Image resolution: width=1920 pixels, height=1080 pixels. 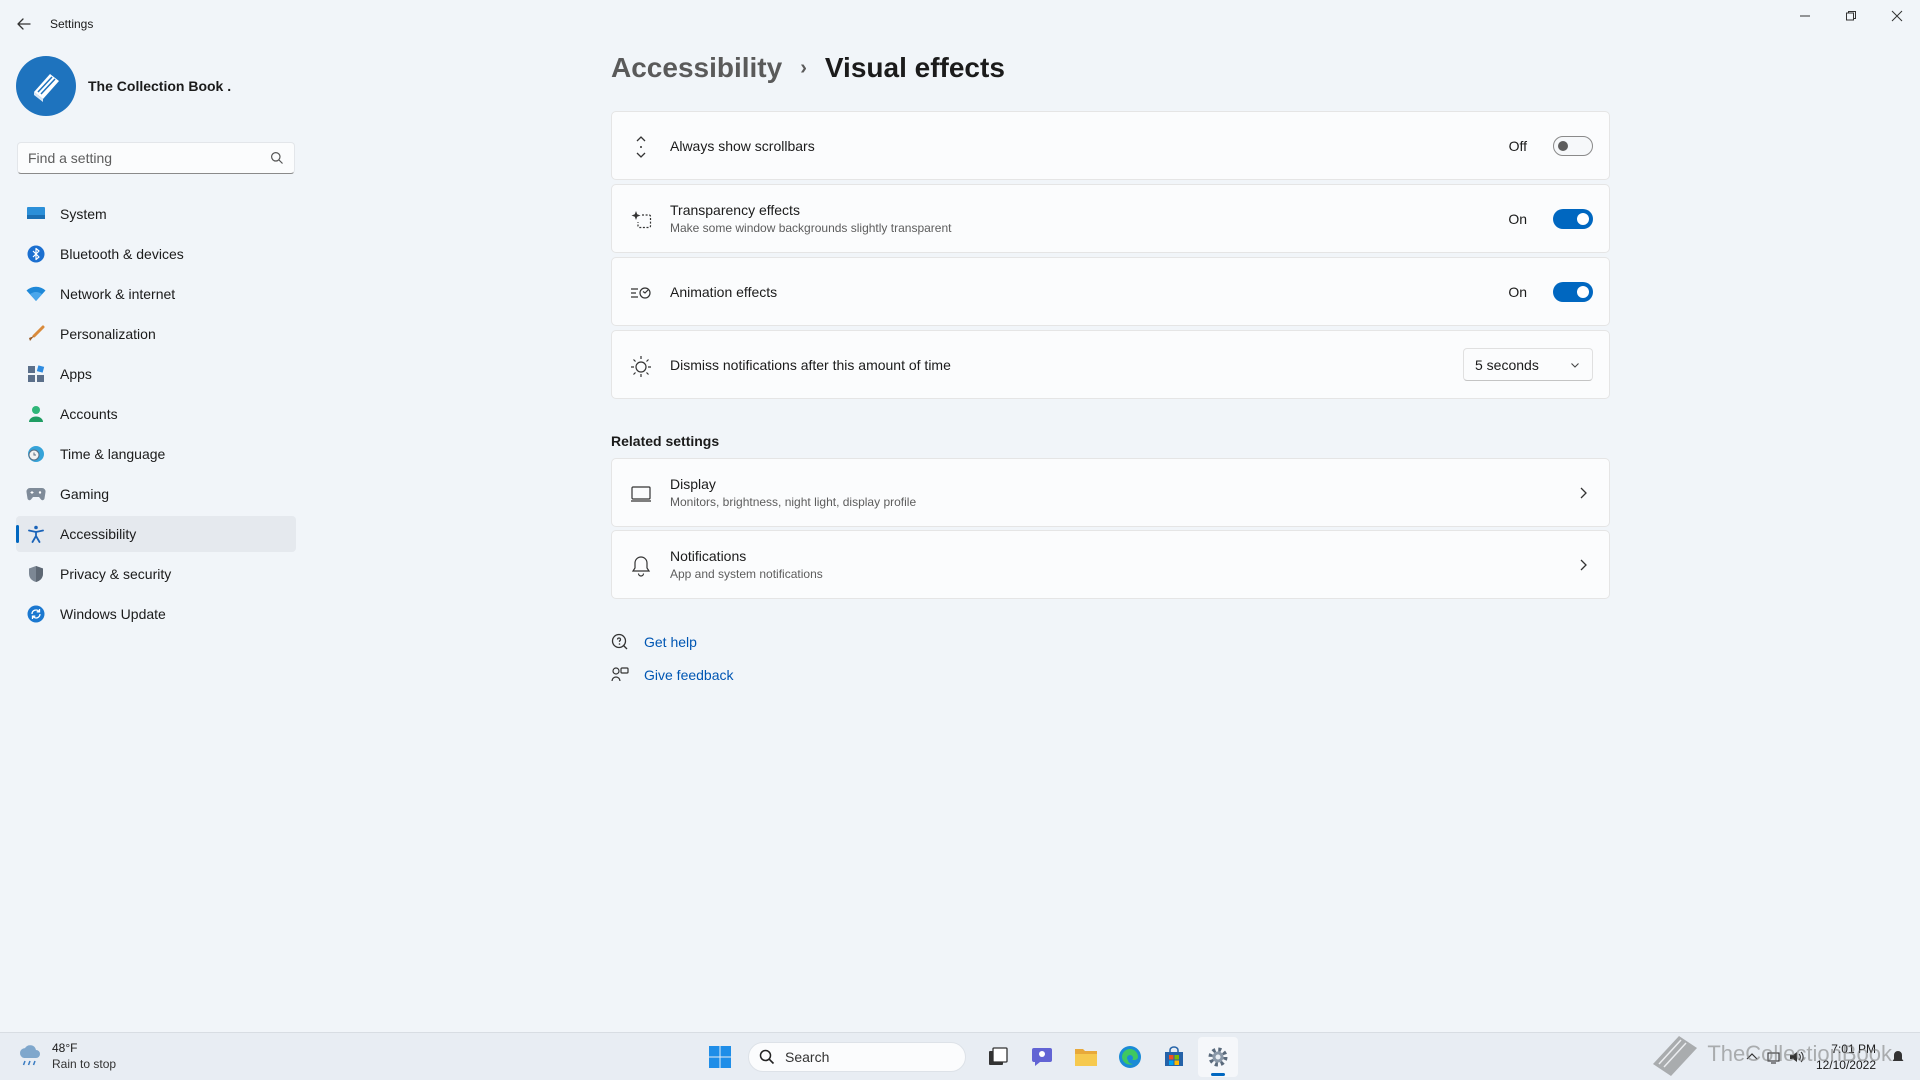 What do you see at coordinates (277, 158) in the screenshot?
I see `search-icon` at bounding box center [277, 158].